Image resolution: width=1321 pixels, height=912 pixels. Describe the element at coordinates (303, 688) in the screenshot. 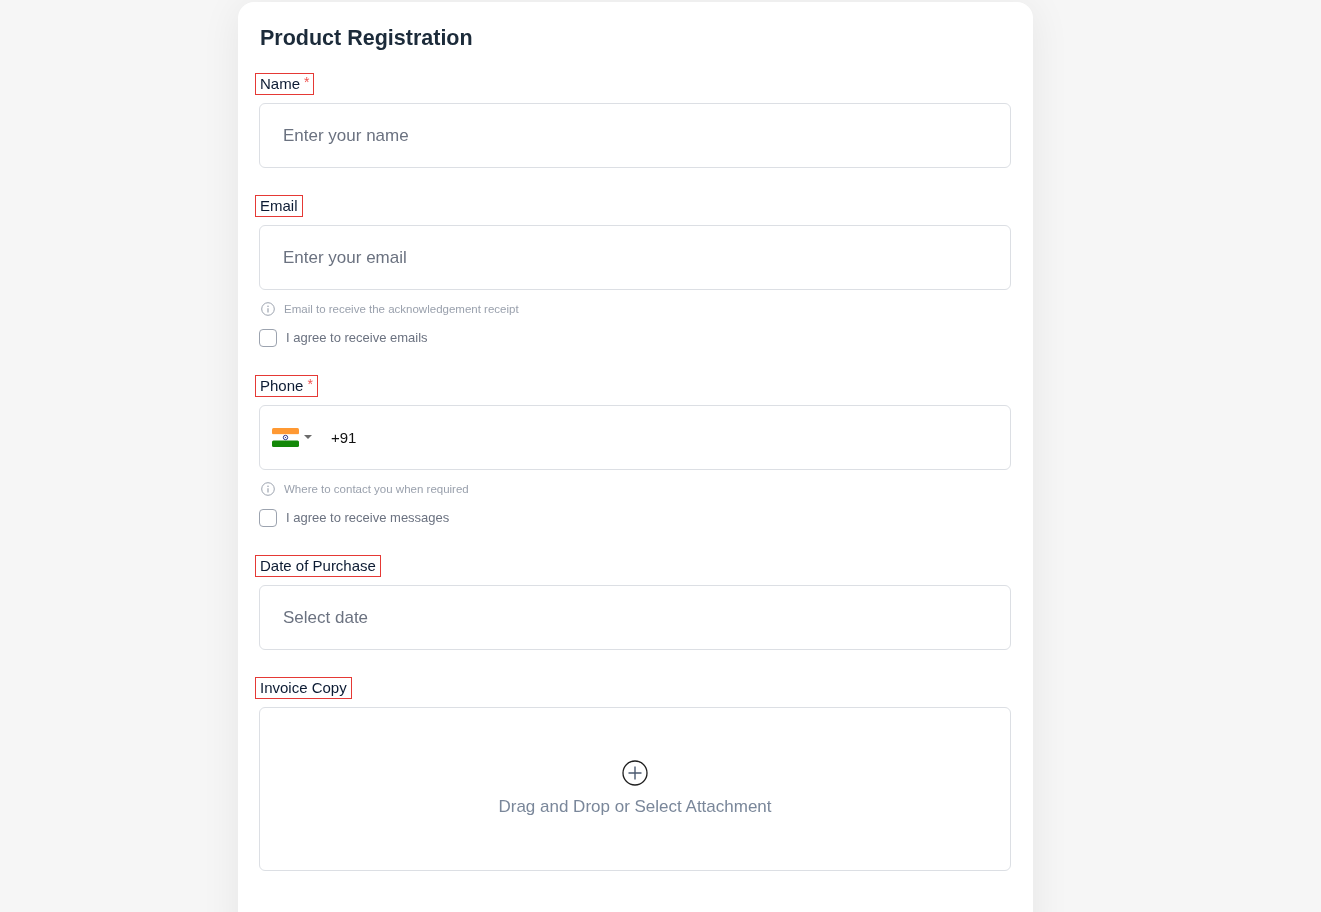

I see `field-label: Invoice Copy` at that location.